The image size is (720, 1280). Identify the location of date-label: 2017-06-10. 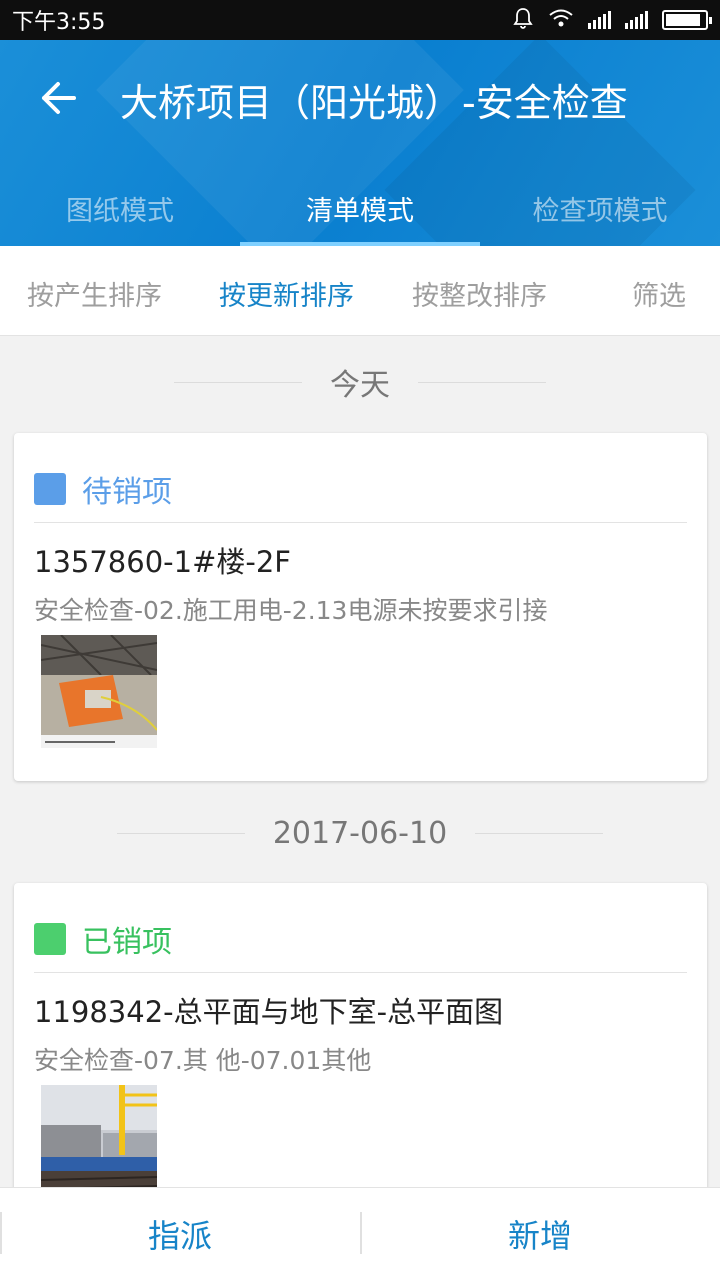
(360, 833).